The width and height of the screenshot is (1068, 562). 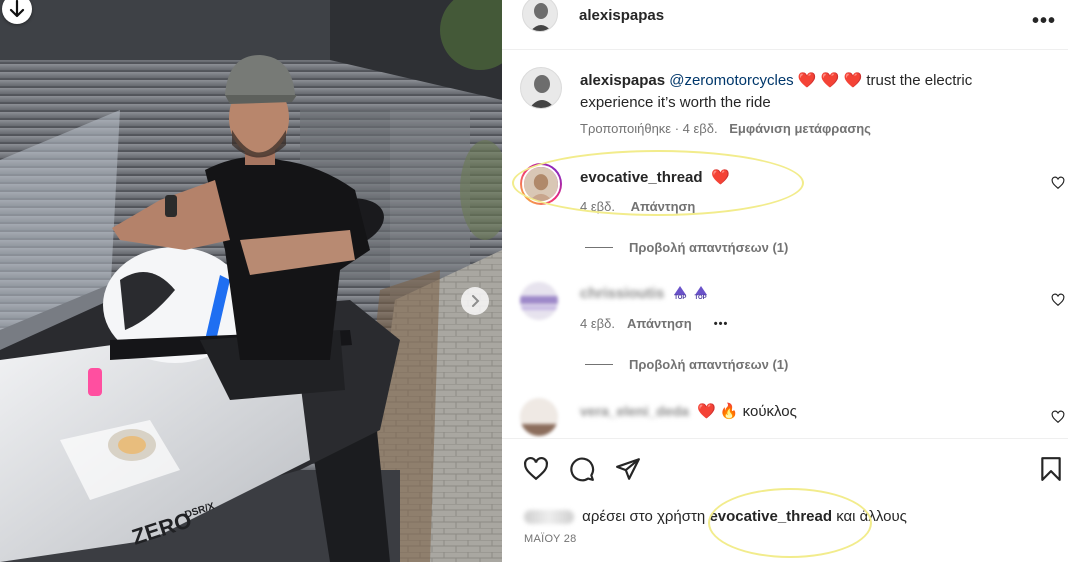 I want to click on save-bookmark-icon, so click(x=1051, y=469).